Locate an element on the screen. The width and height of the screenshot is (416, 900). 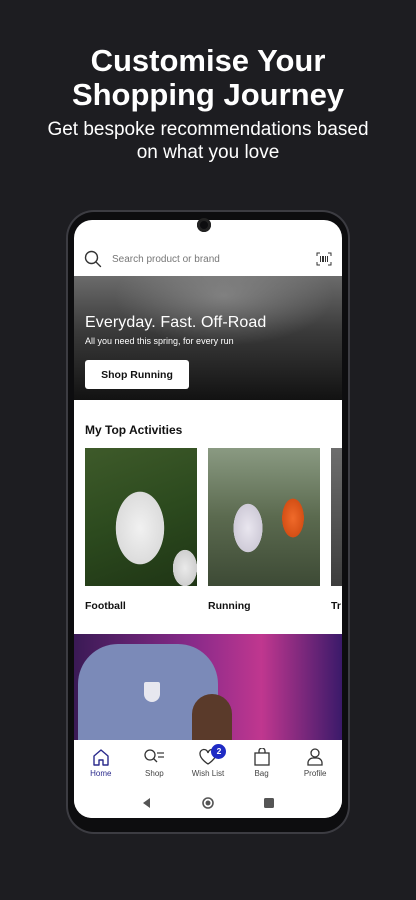
activity-card-running: Running is located at coordinates (264, 530).